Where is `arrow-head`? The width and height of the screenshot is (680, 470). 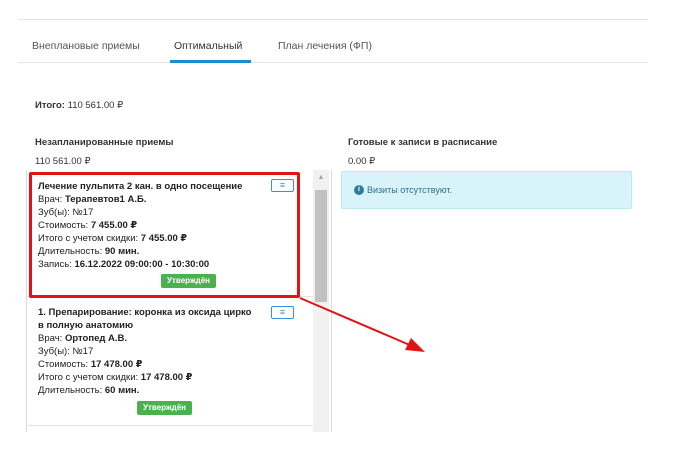
arrow-head is located at coordinates (415, 345).